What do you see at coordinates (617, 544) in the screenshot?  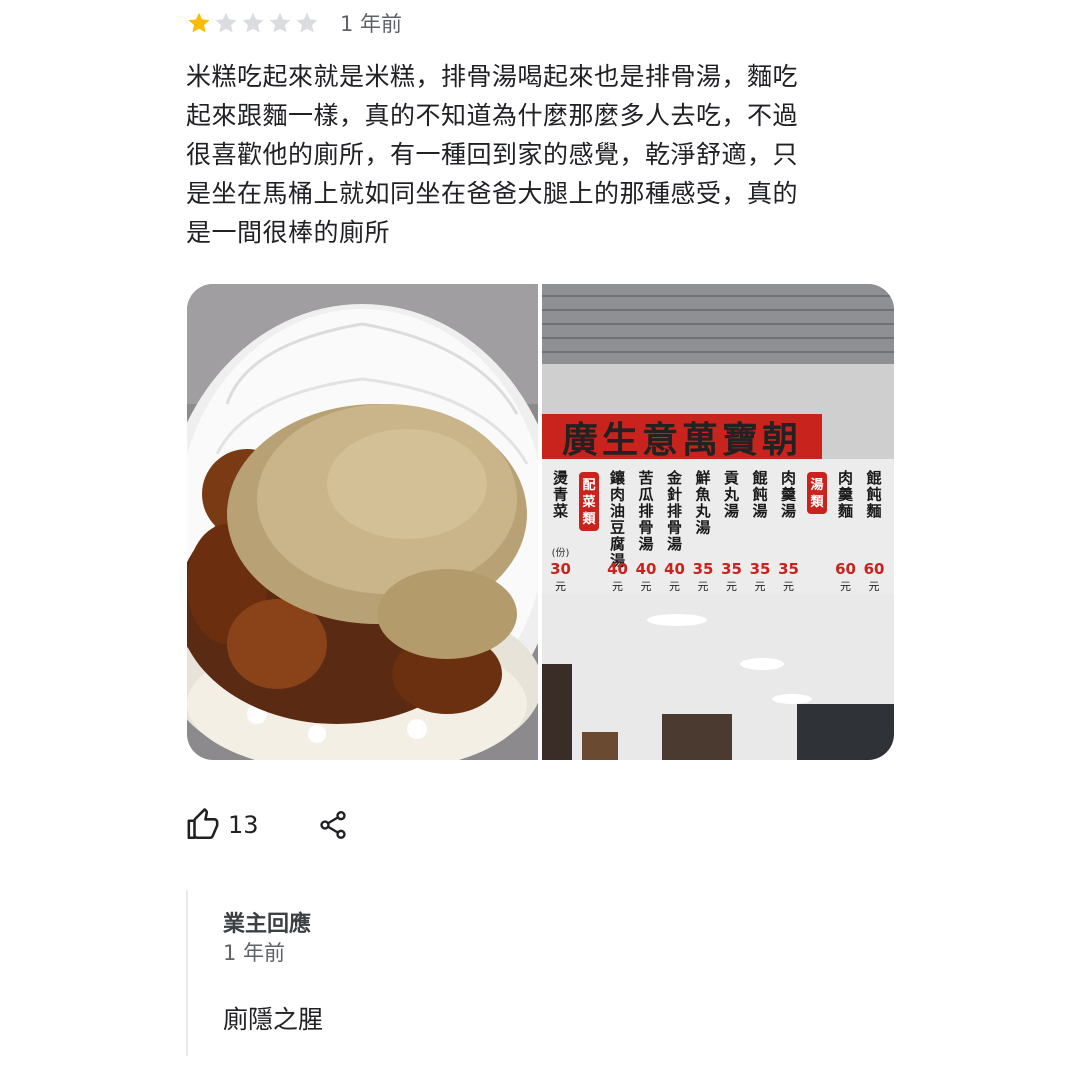 I see `menu-item-char: 腐` at bounding box center [617, 544].